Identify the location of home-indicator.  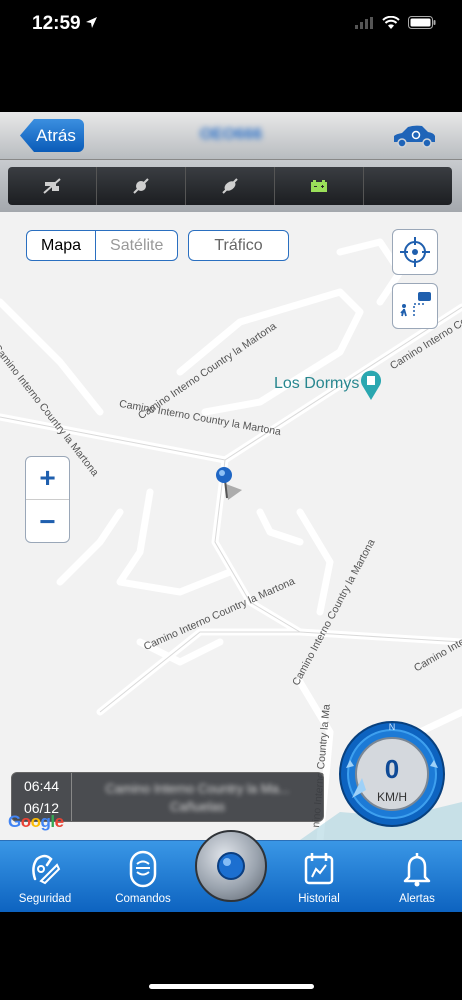
(231, 986).